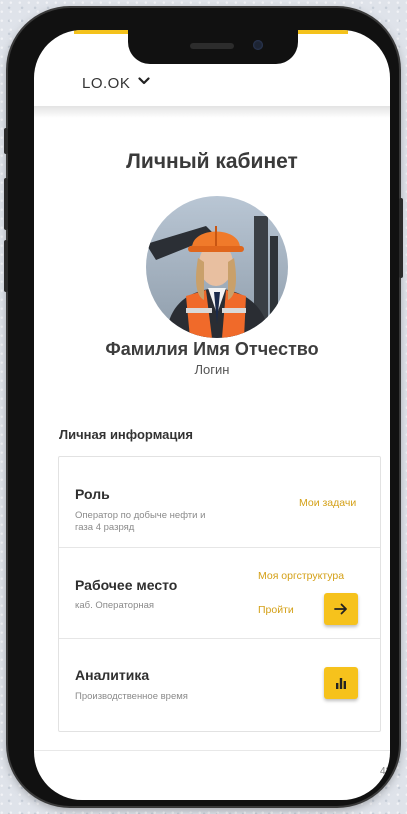 The width and height of the screenshot is (407, 814). I want to click on user-login: Логин, so click(212, 369).